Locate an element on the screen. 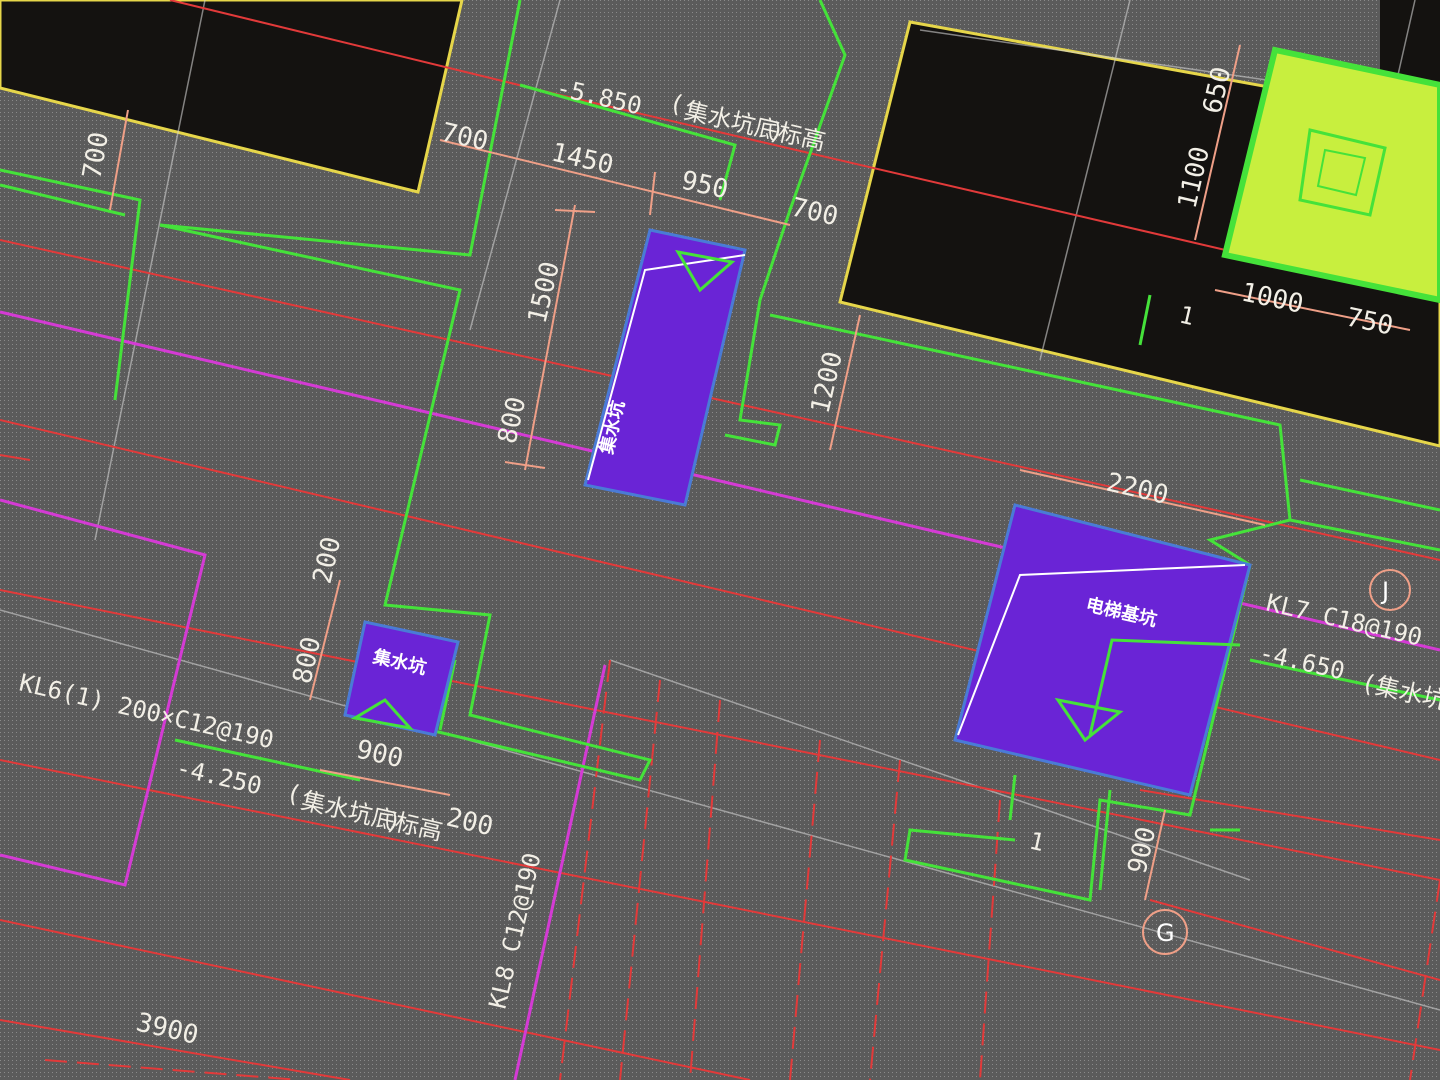 This screenshot has height=1080, width=1440. axis-label-g: G is located at coordinates (1165, 933).